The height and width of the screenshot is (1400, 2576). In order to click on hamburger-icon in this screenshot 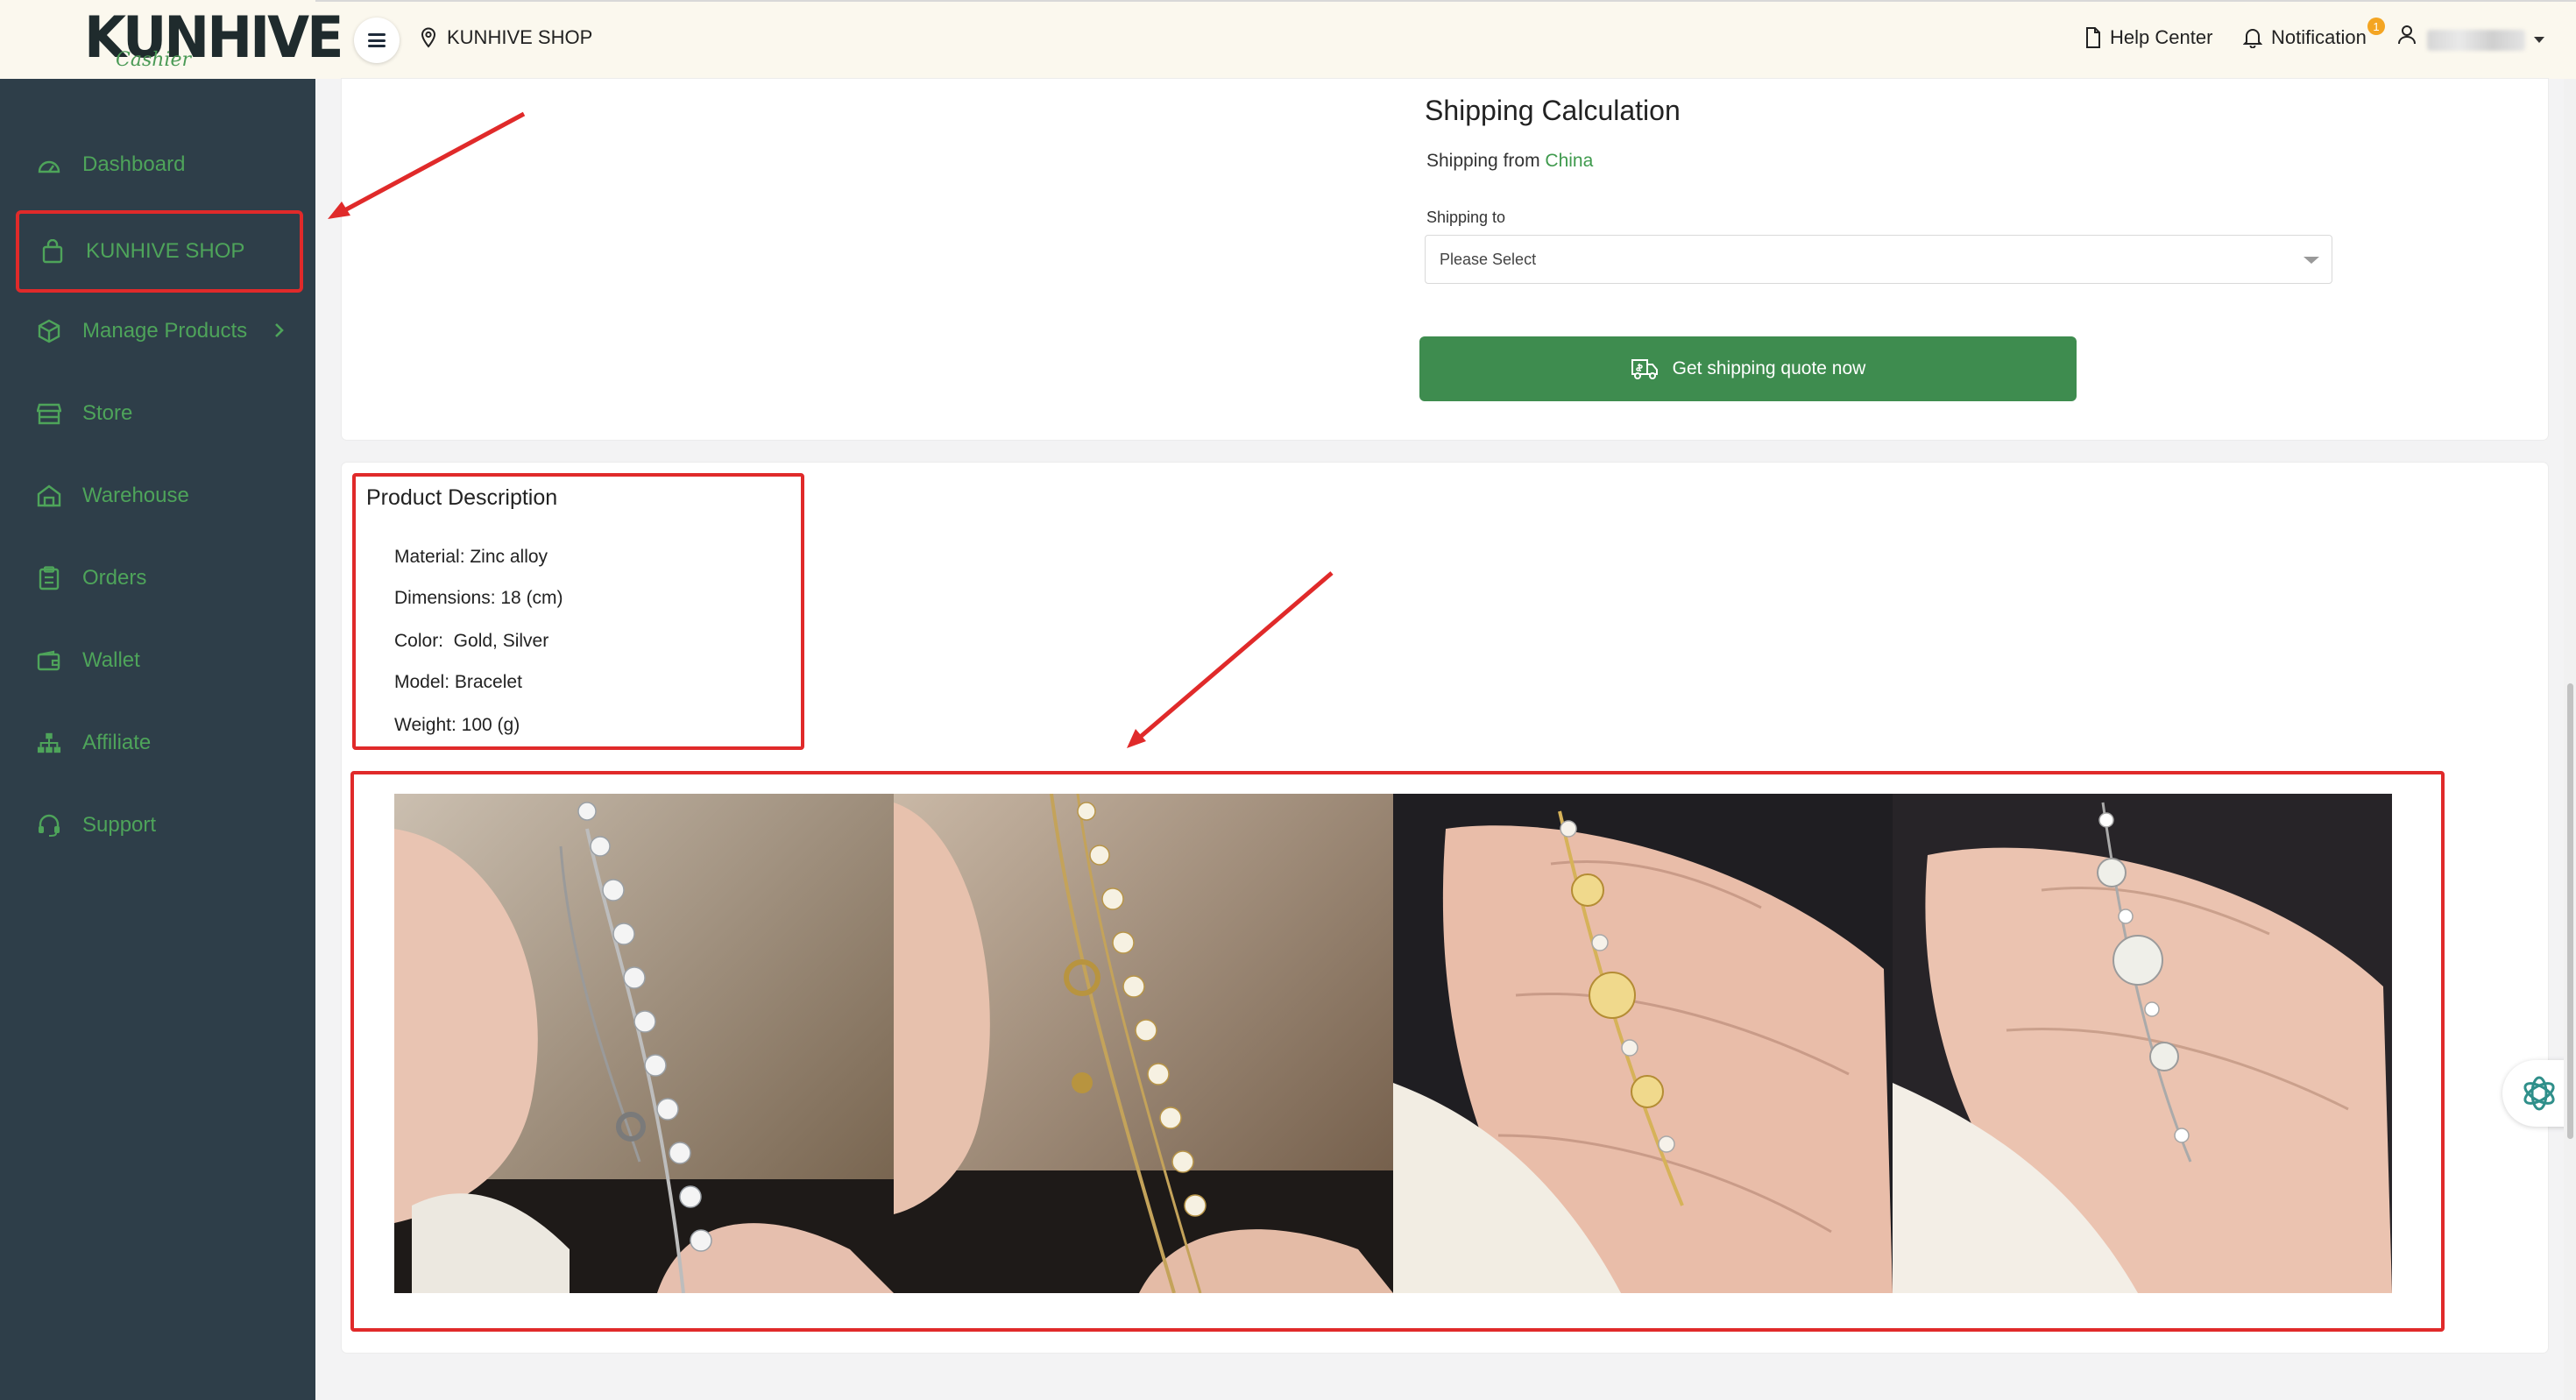, I will do `click(377, 40)`.